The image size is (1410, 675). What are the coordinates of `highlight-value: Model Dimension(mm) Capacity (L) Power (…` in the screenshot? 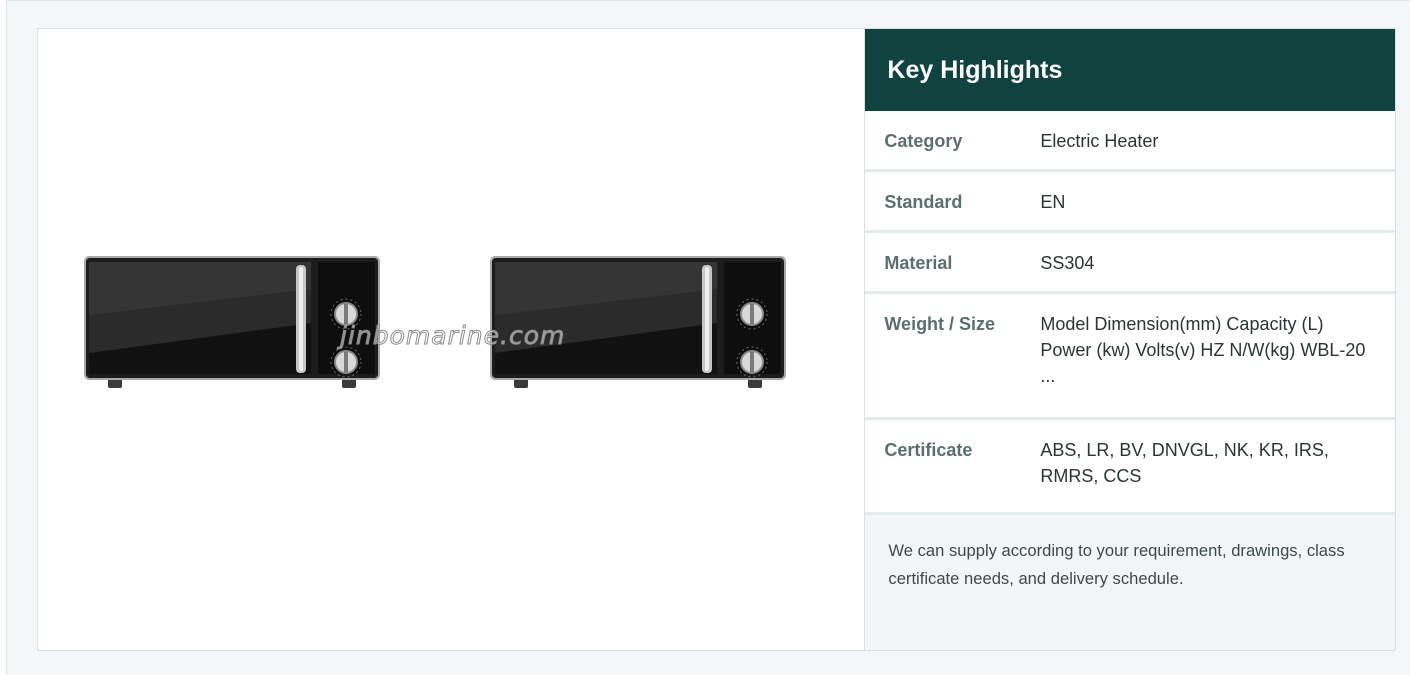 It's located at (1203, 350).